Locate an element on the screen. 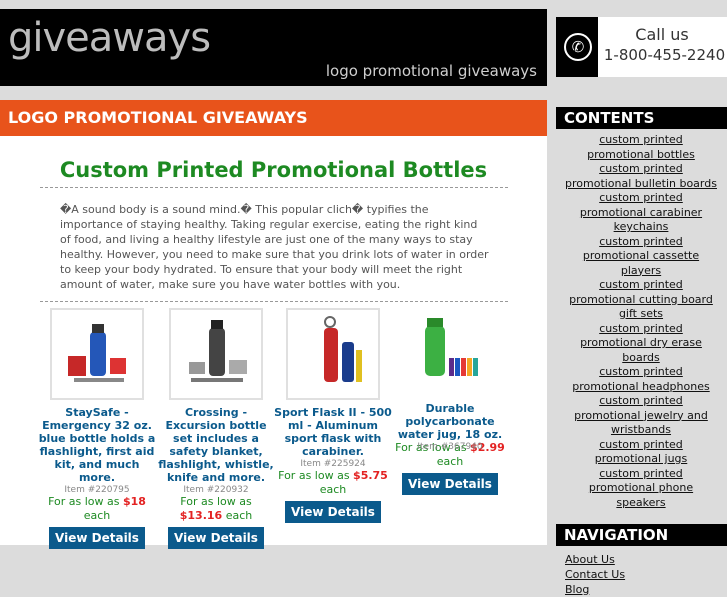 The width and height of the screenshot is (727, 597). item-number: Item #367940 is located at coordinates (450, 447).